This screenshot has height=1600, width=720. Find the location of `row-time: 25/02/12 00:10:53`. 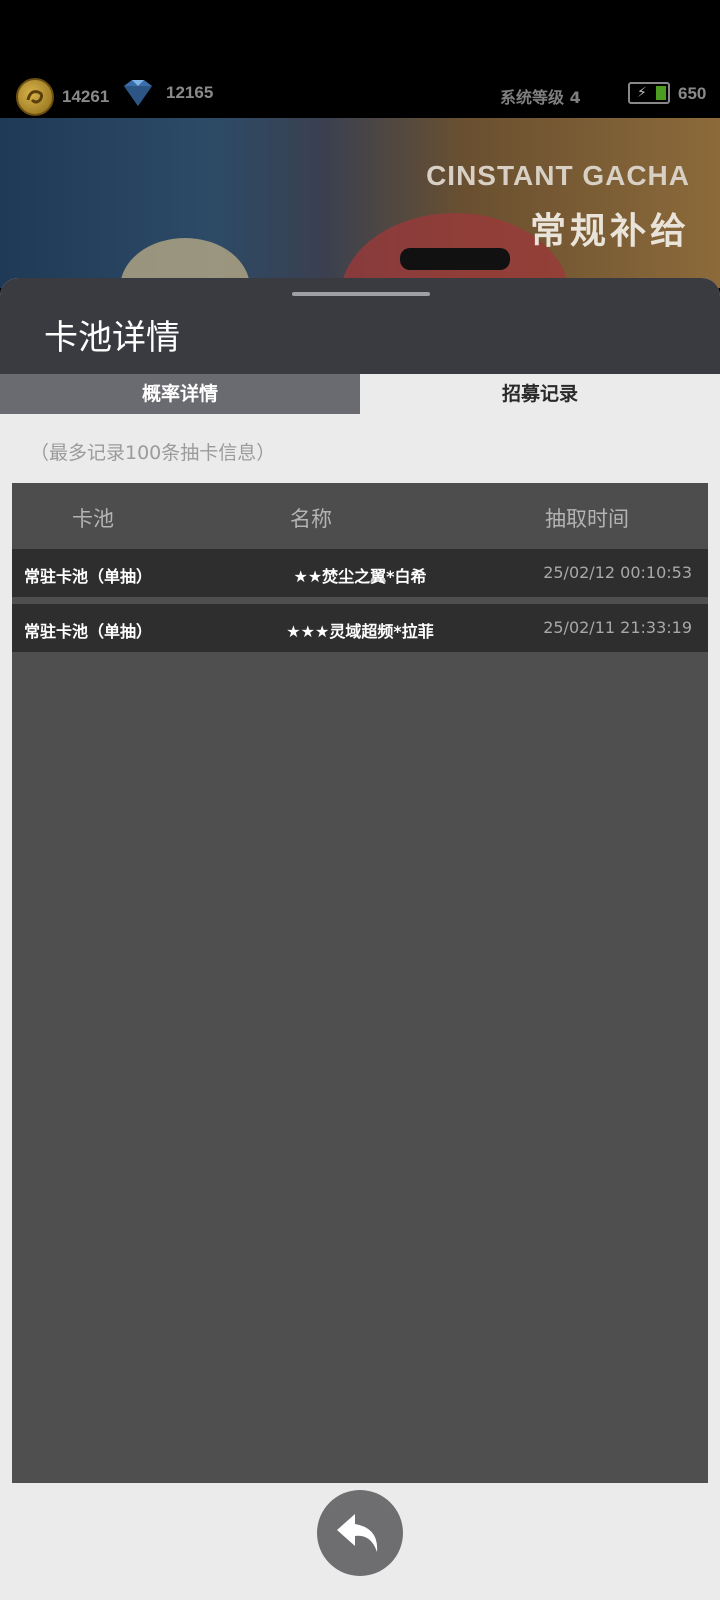

row-time: 25/02/12 00:10:53 is located at coordinates (617, 572).